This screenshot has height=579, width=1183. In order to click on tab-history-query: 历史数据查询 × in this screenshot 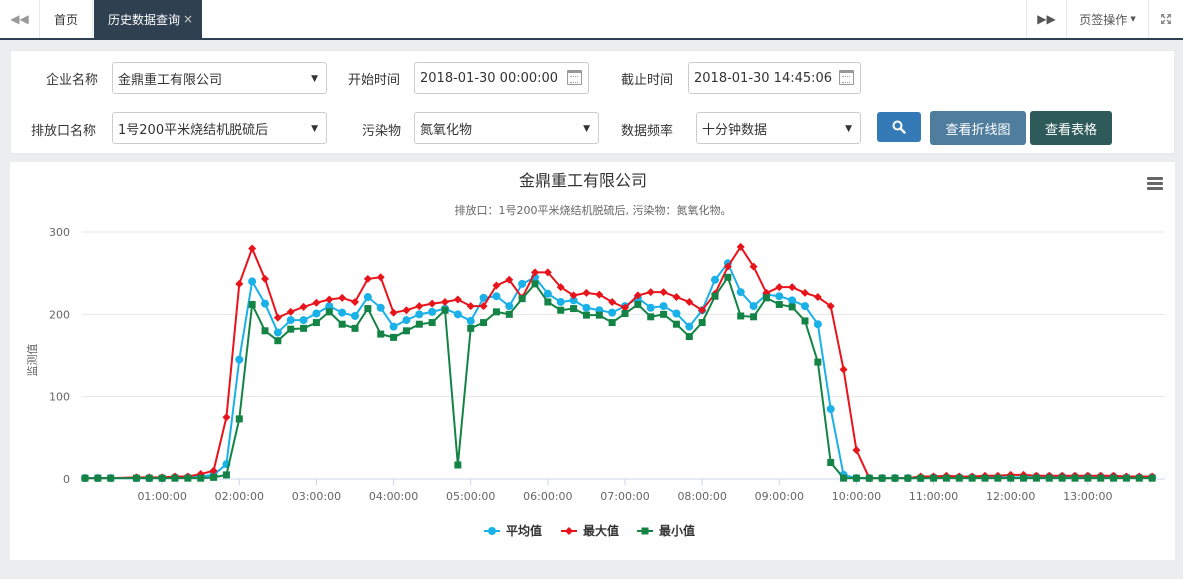, I will do `click(148, 19)`.